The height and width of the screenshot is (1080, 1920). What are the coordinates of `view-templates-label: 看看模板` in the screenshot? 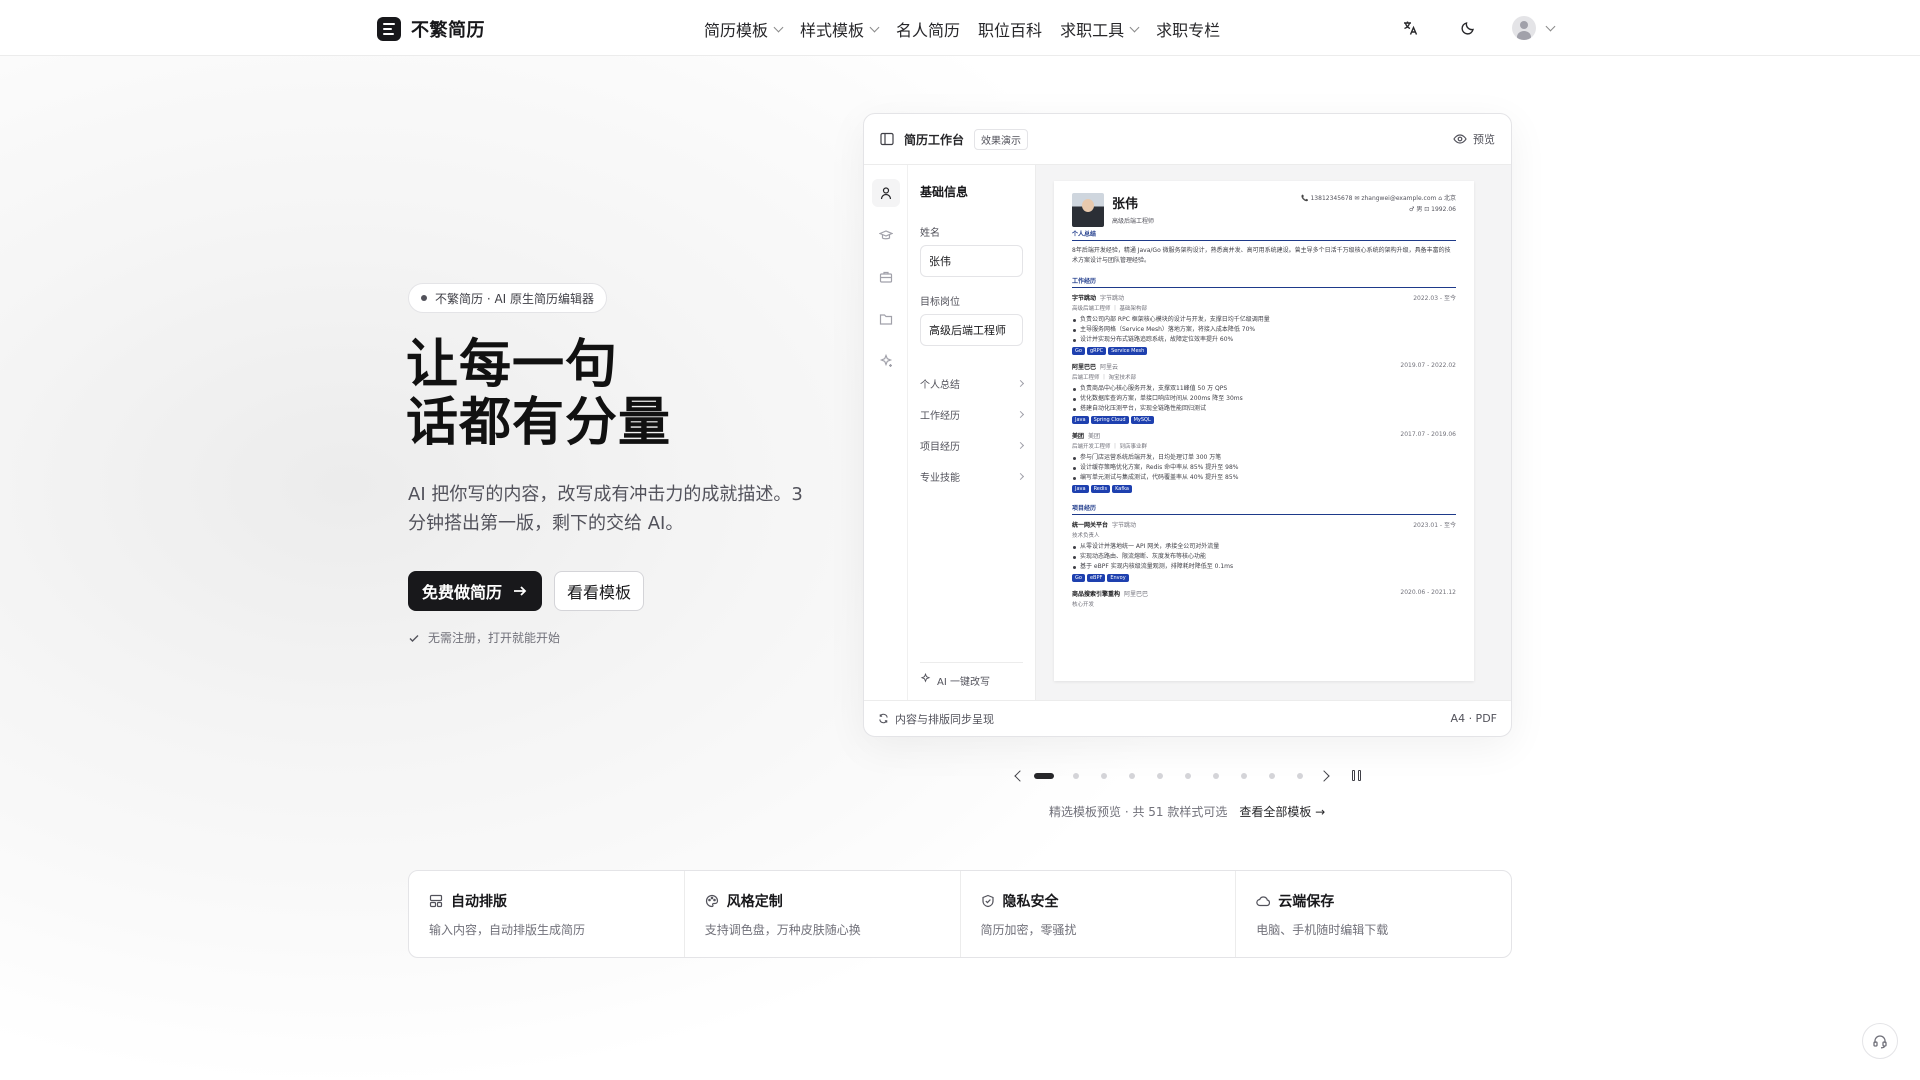 It's located at (599, 592).